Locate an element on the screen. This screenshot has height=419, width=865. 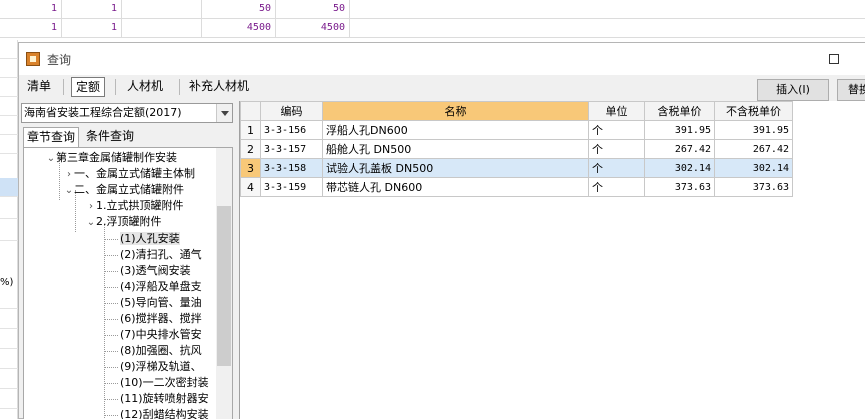
tree-item-label: (12)刮蜡结构安装 is located at coordinates (164, 413).